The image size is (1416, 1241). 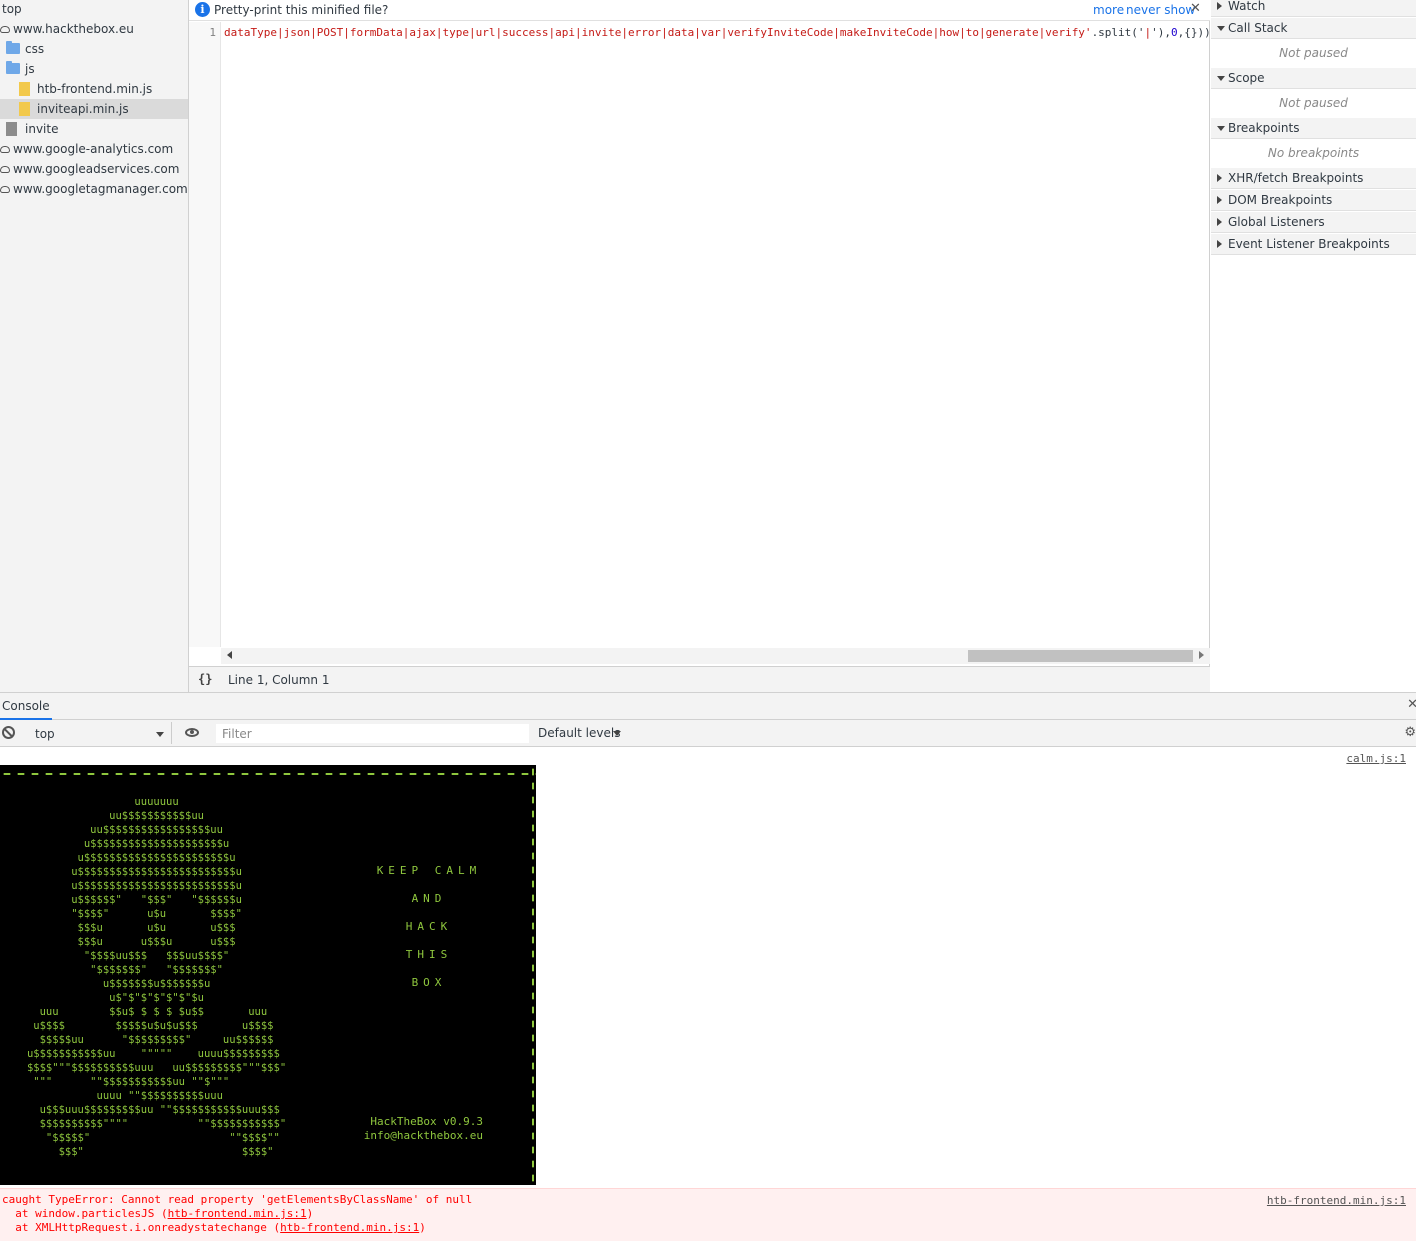 What do you see at coordinates (429, 982) in the screenshot?
I see `keep-line: BOX` at bounding box center [429, 982].